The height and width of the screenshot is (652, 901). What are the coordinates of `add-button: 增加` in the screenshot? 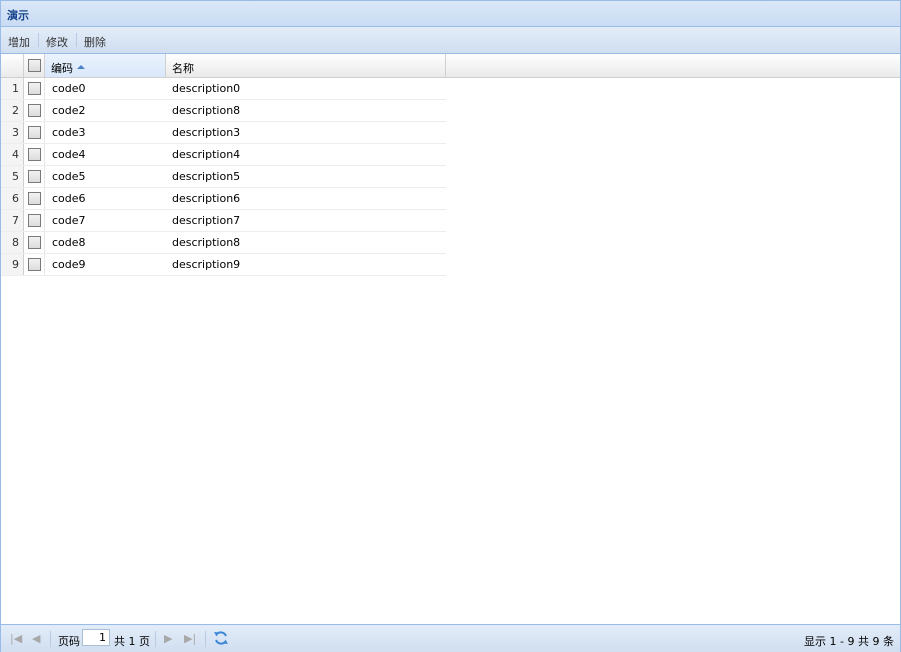 It's located at (19, 42).